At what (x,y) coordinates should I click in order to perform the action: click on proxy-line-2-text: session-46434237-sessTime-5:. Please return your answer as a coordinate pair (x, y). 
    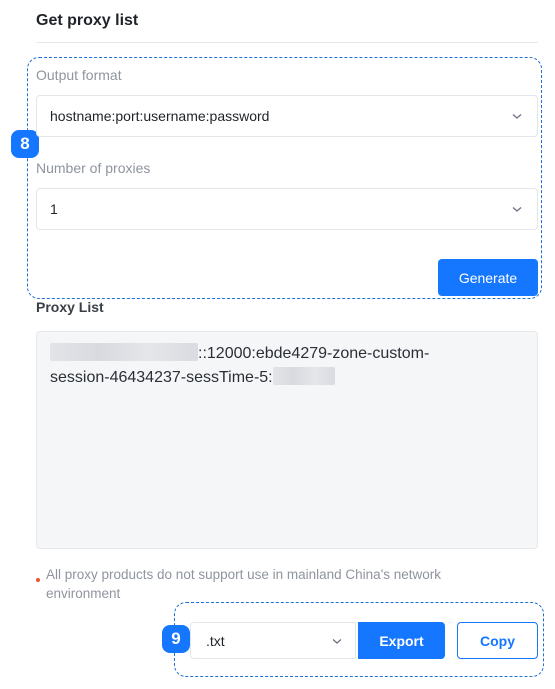
    Looking at the image, I should click on (161, 377).